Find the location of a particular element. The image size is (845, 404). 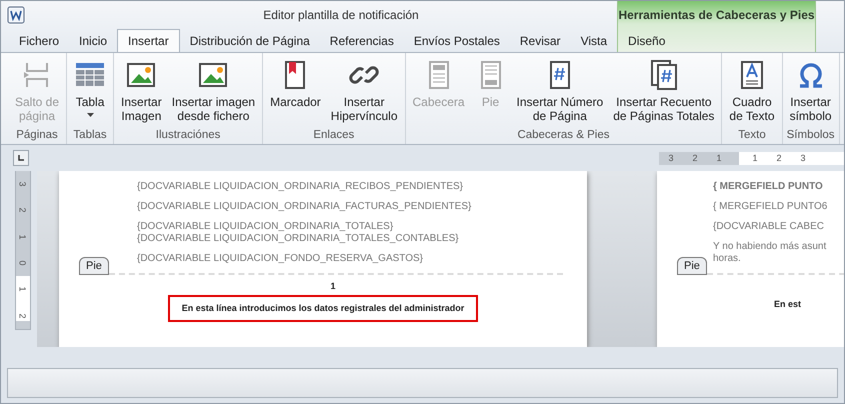

group-label: Símbolos is located at coordinates (811, 136).